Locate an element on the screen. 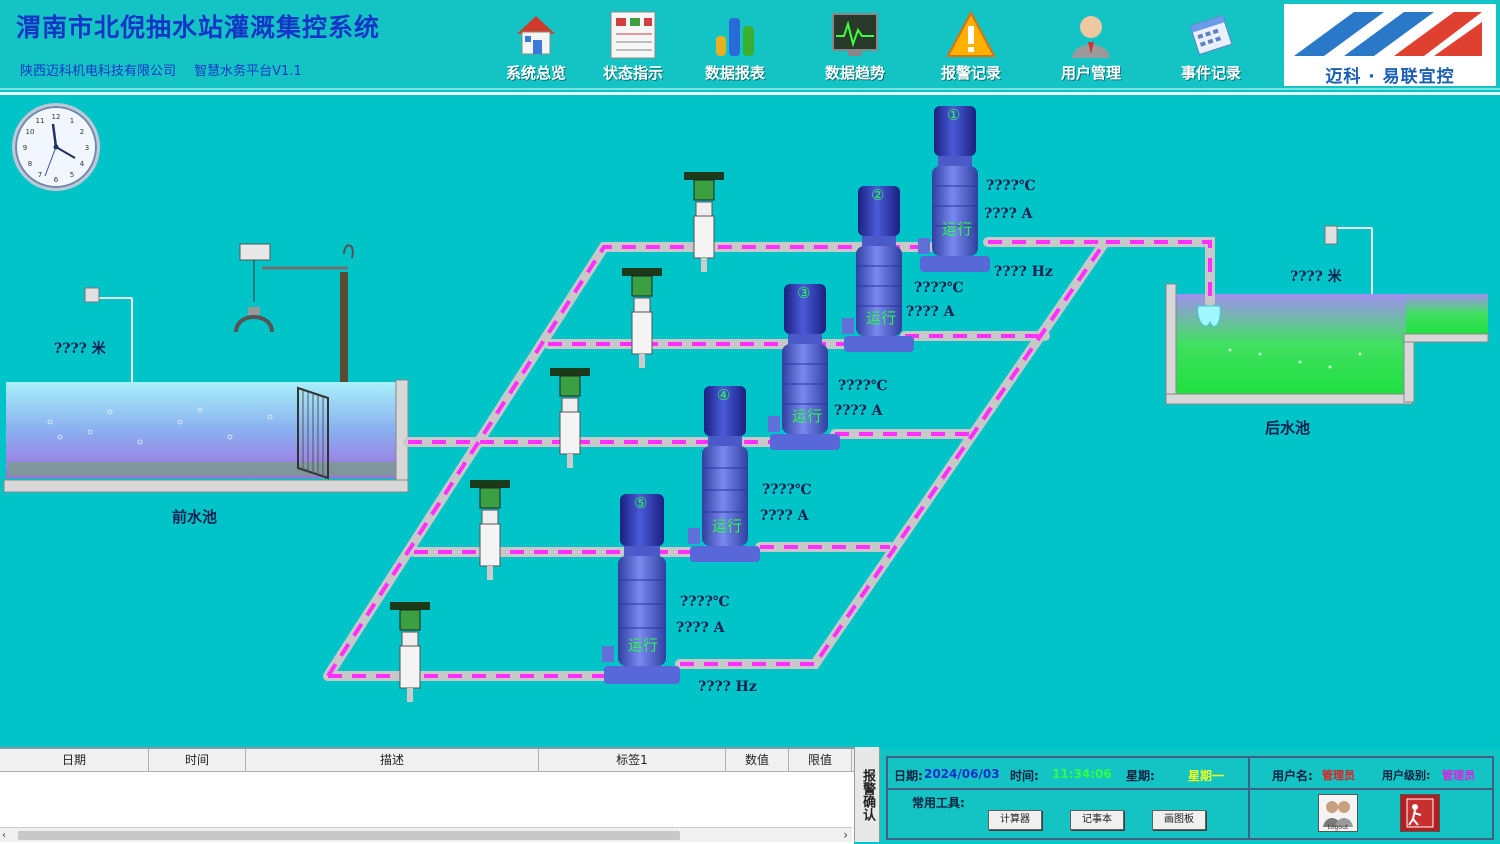  pump-1-freq: ???? Hz is located at coordinates (1023, 272).